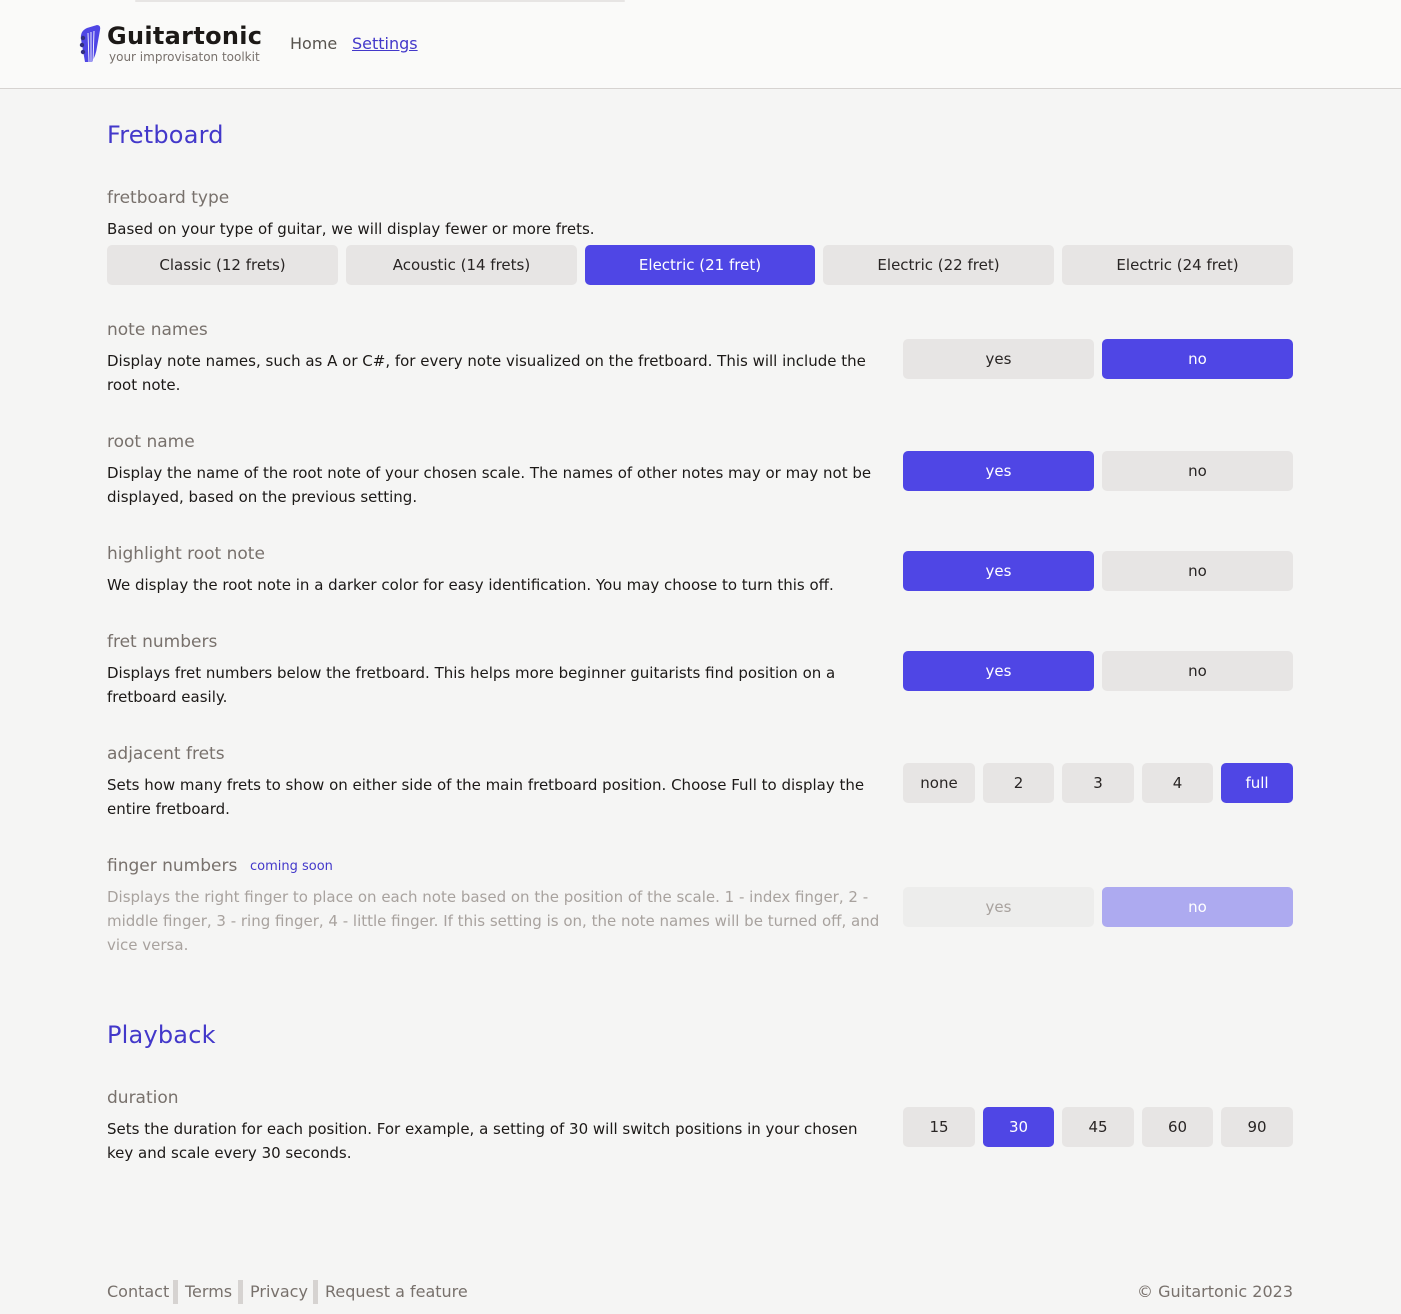 The height and width of the screenshot is (1314, 1401). I want to click on duration-90-button: 90, so click(1257, 1127).